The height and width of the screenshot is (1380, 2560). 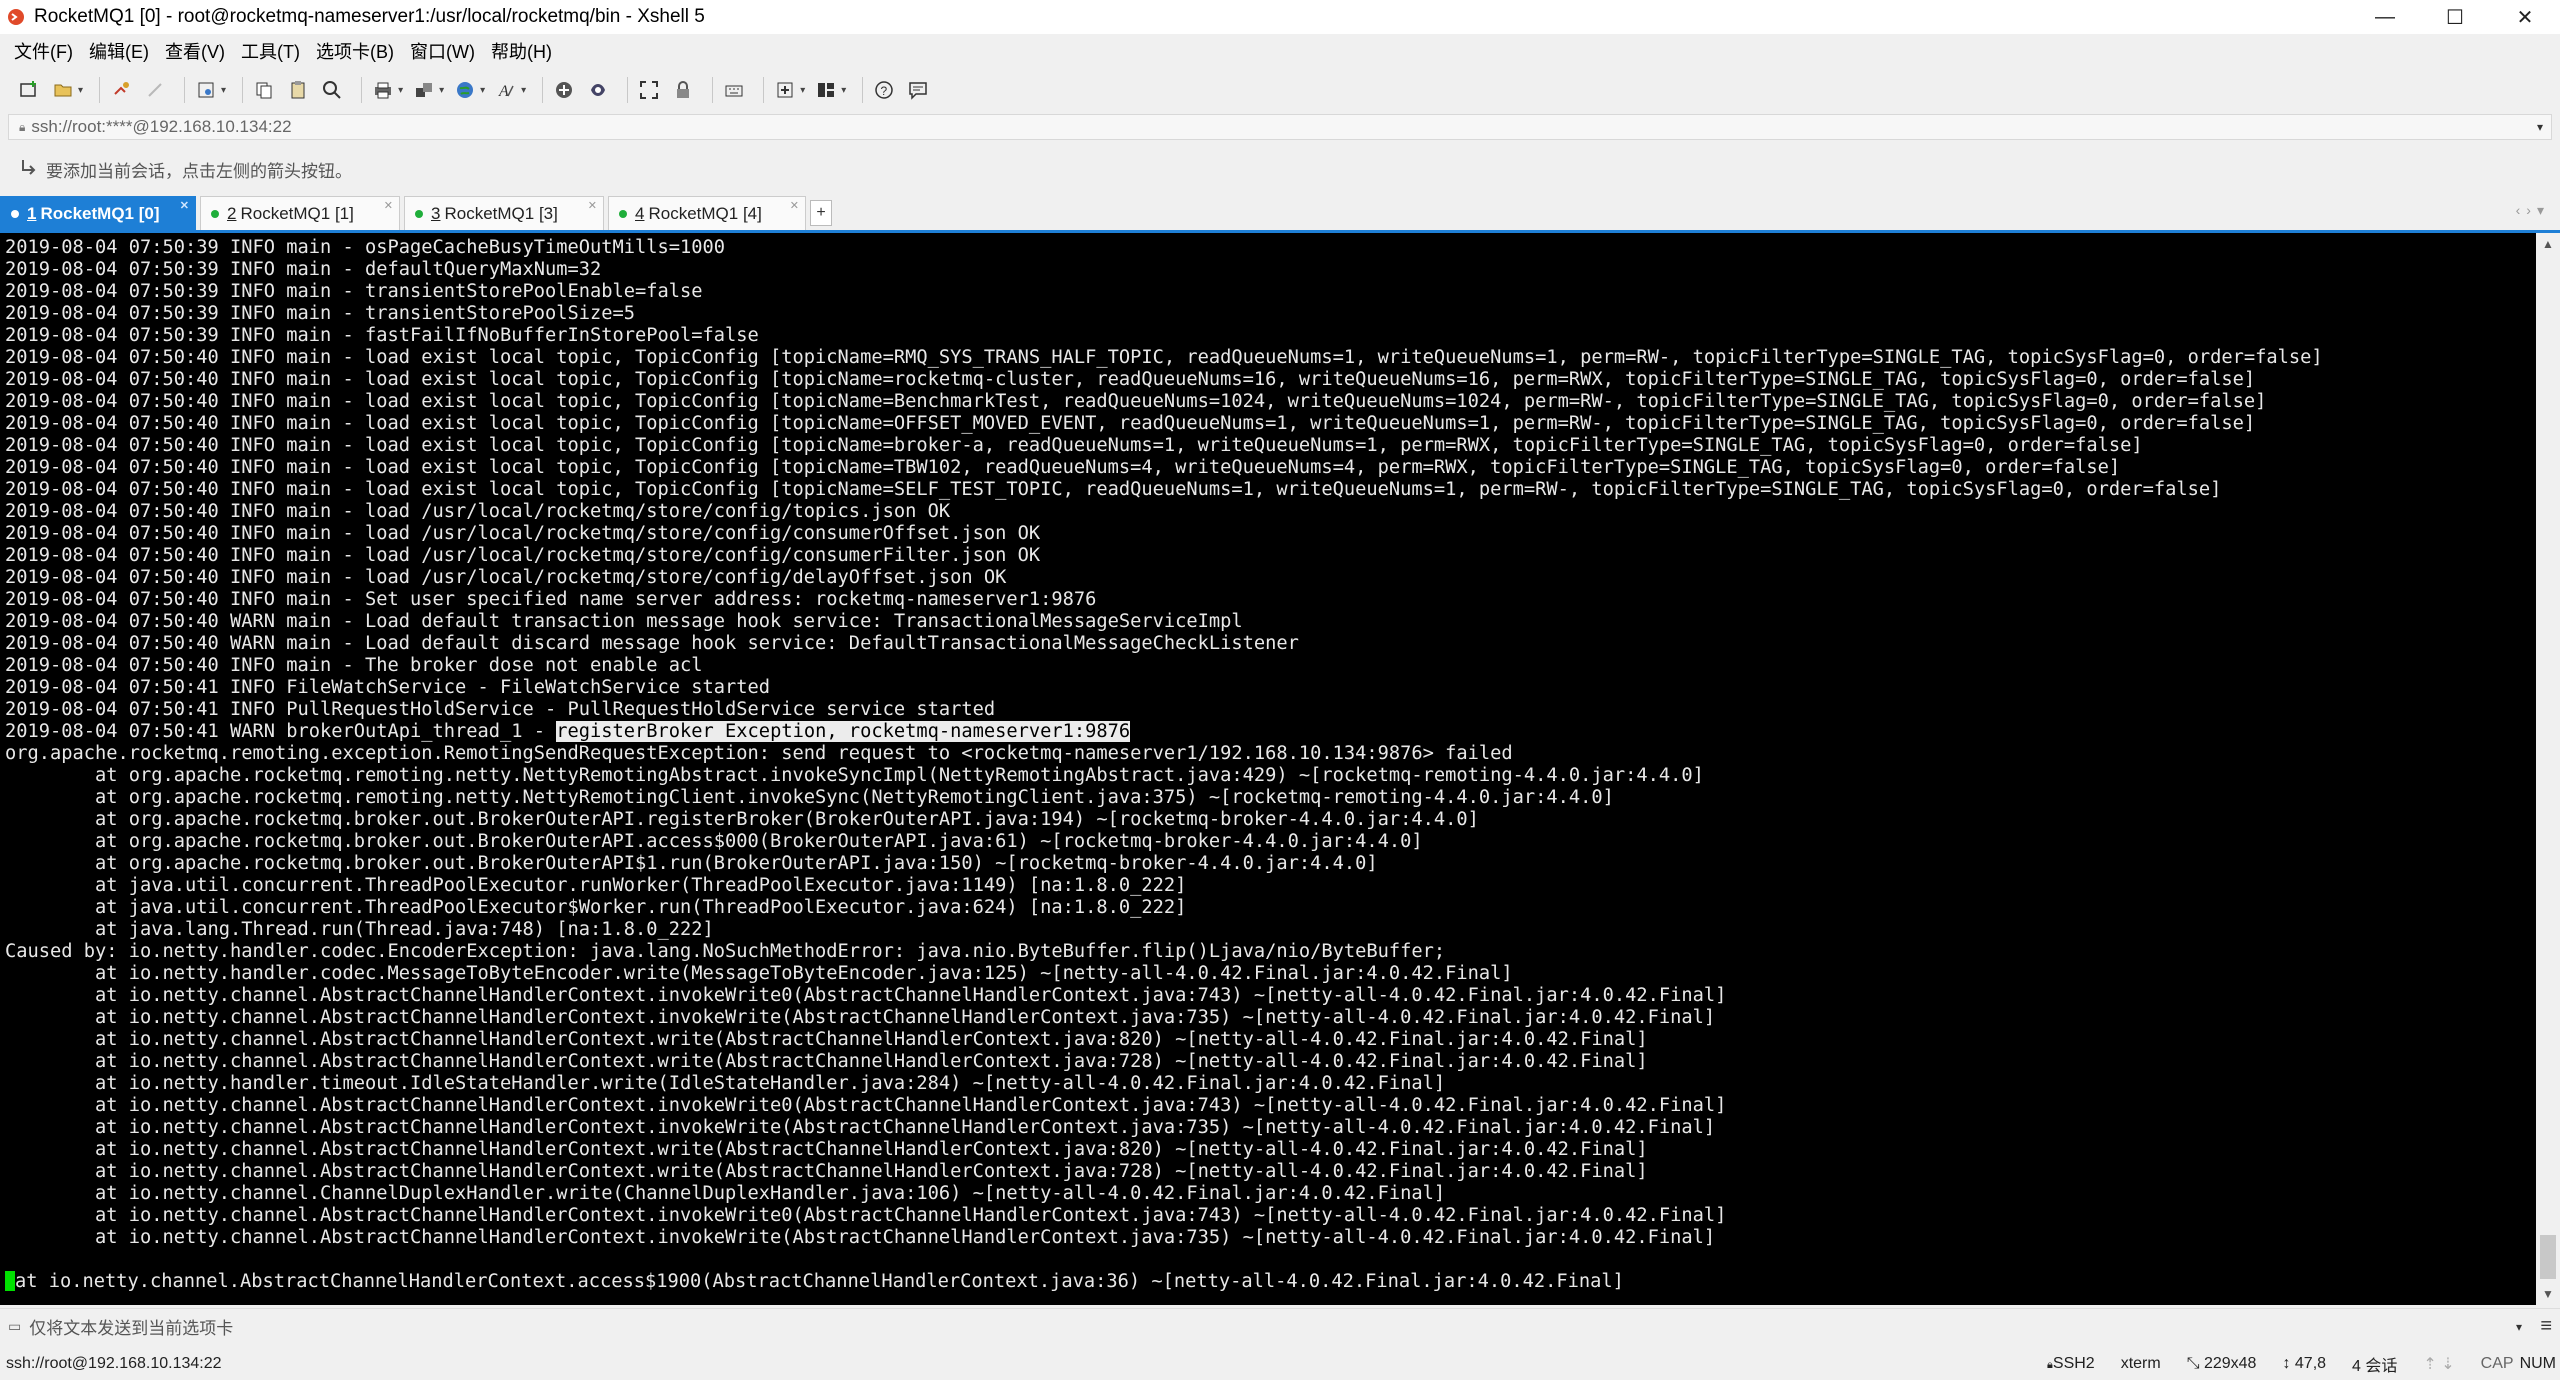 What do you see at coordinates (298, 90) in the screenshot?
I see `paste-icon` at bounding box center [298, 90].